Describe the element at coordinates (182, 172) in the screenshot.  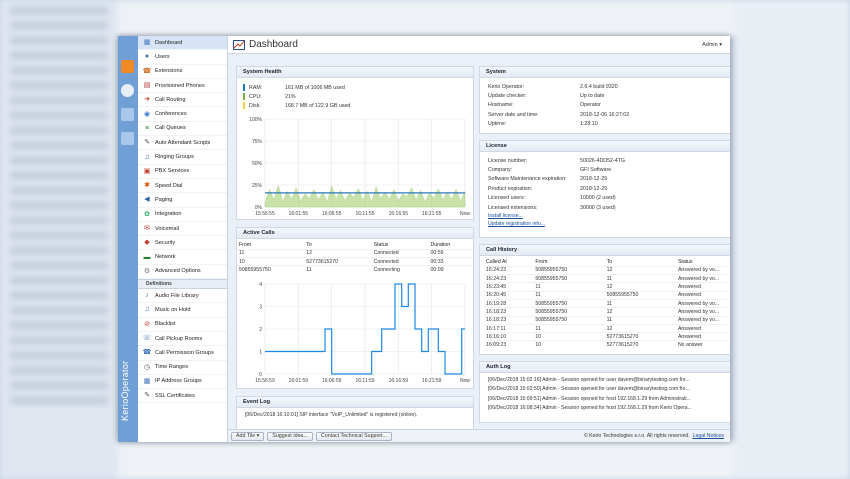
I see `sidebar-item-pbx-services: ▣ PBX Services` at that location.